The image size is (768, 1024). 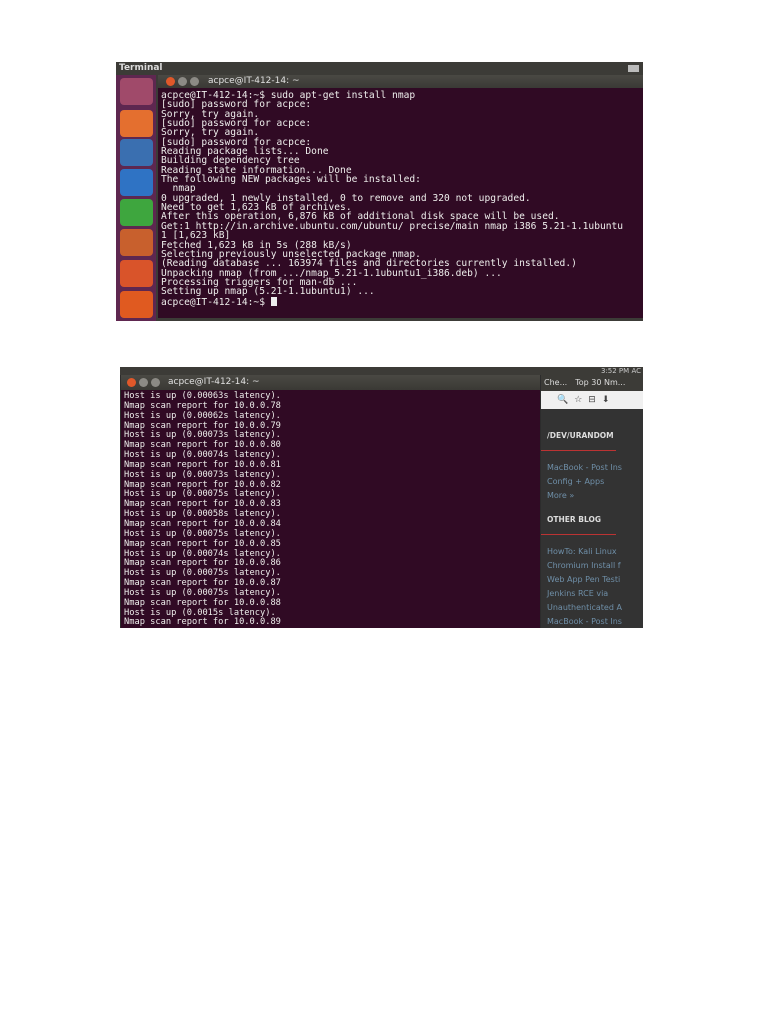 I want to click on software-center-icon, so click(x=136, y=273).